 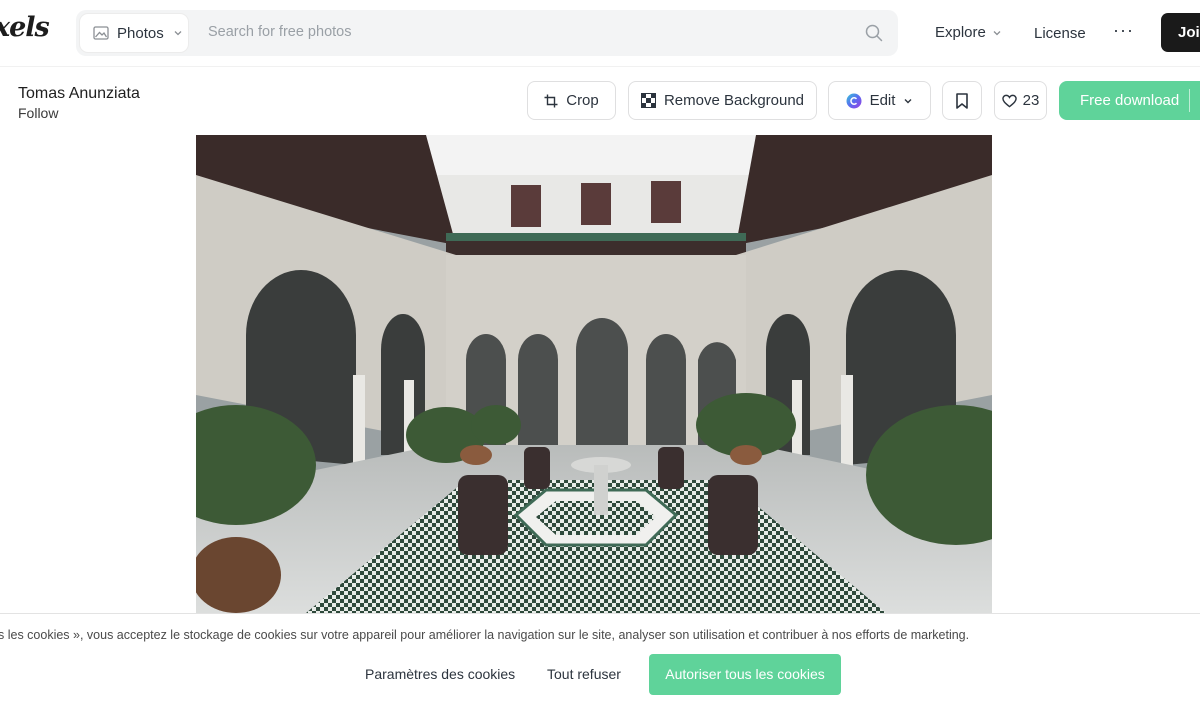 I want to click on download-label: Free download, so click(x=1130, y=100).